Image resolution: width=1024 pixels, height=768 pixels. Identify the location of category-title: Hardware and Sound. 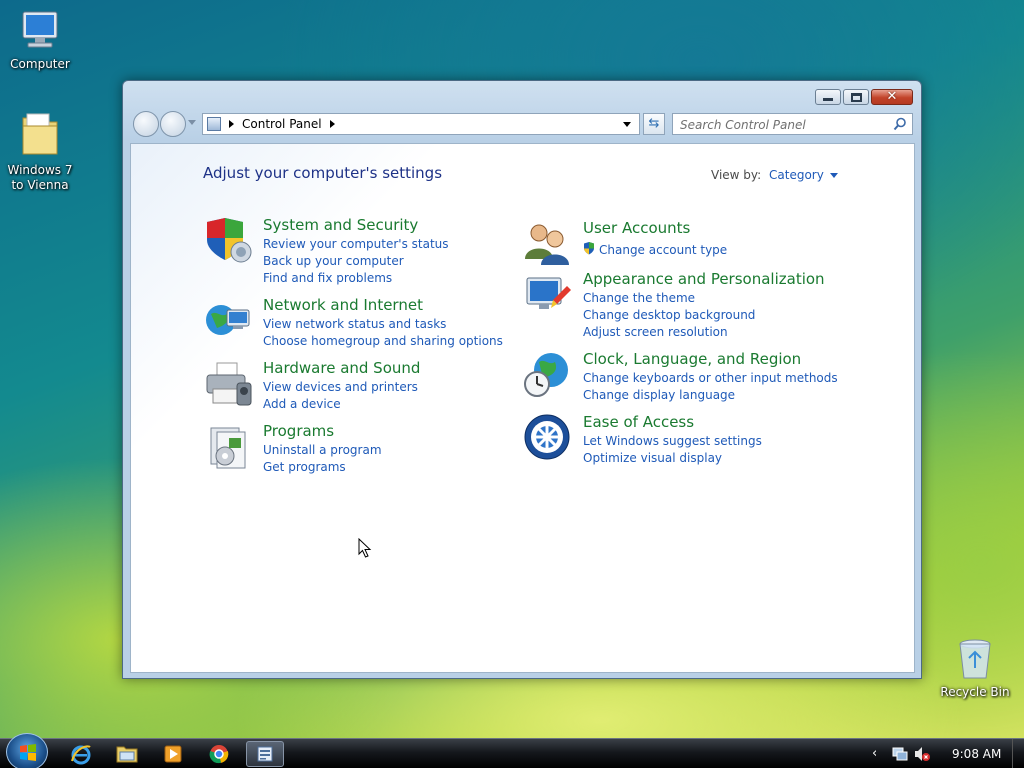
(341, 368).